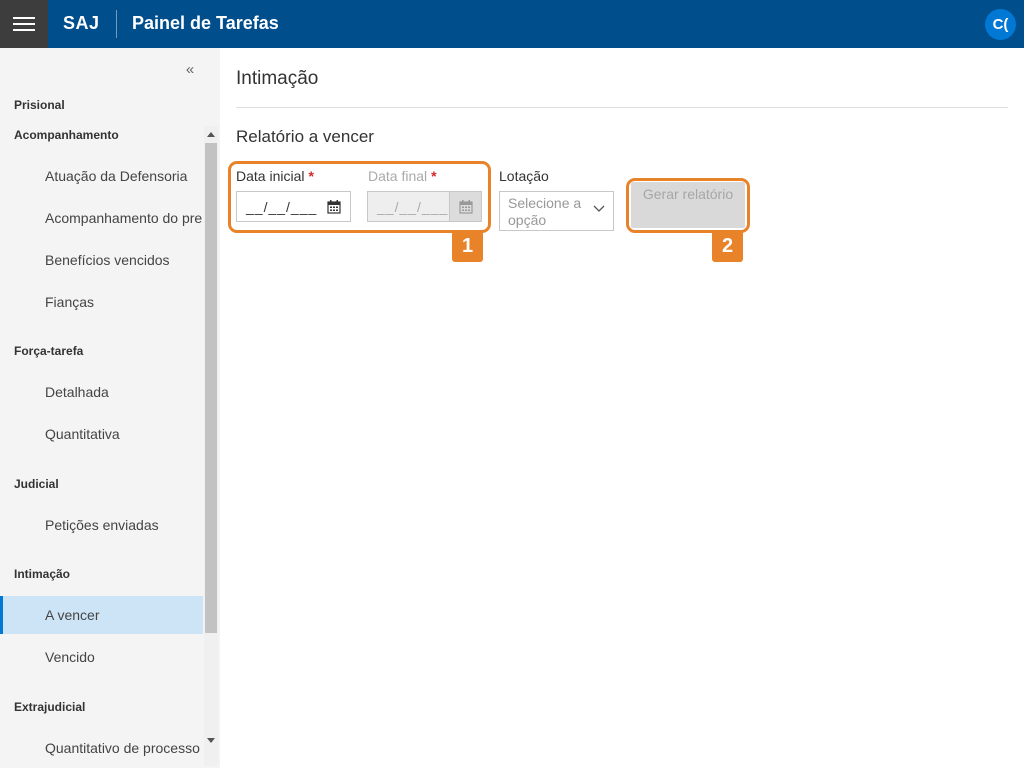  I want to click on callout-badge-1: 1, so click(467, 246).